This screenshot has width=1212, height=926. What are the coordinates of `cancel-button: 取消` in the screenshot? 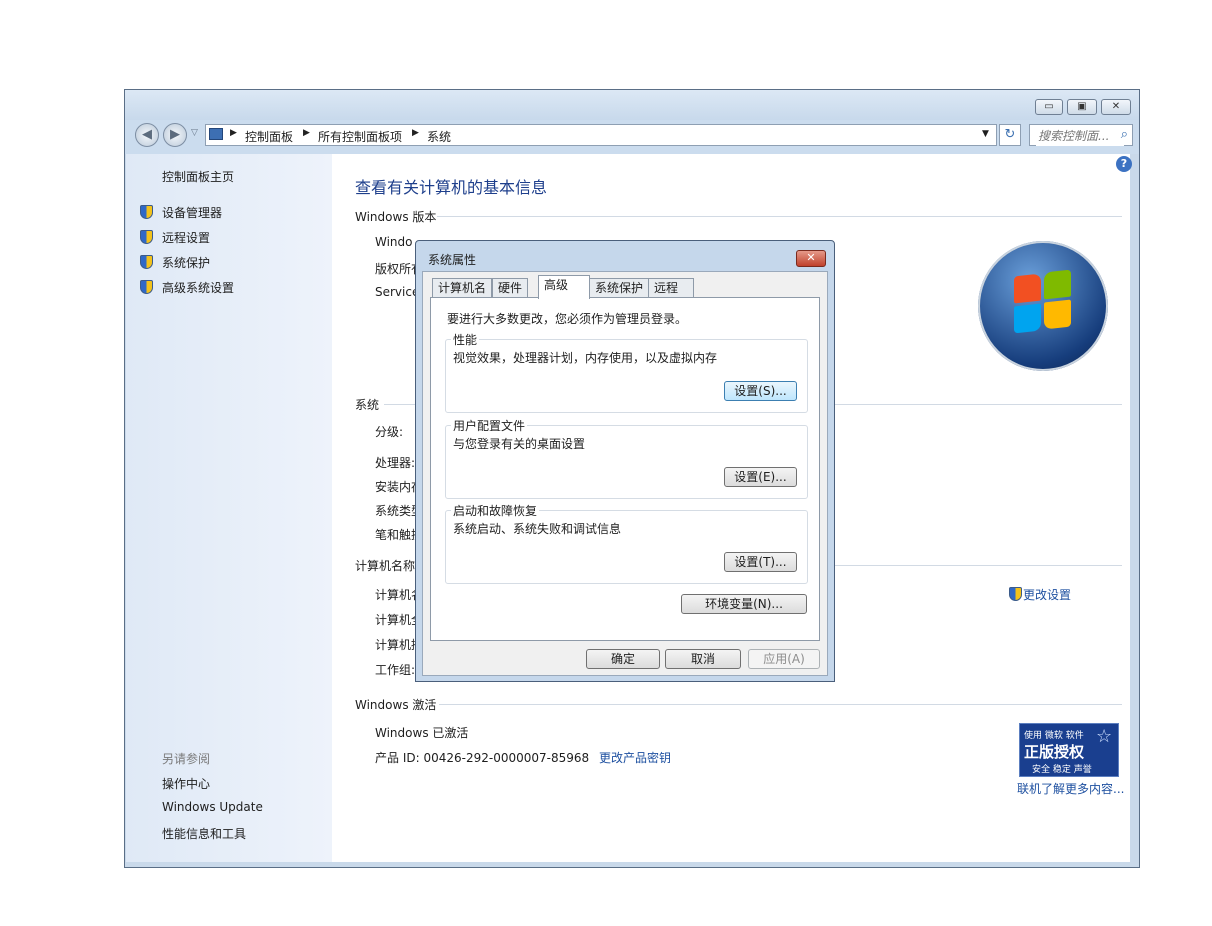 It's located at (703, 659).